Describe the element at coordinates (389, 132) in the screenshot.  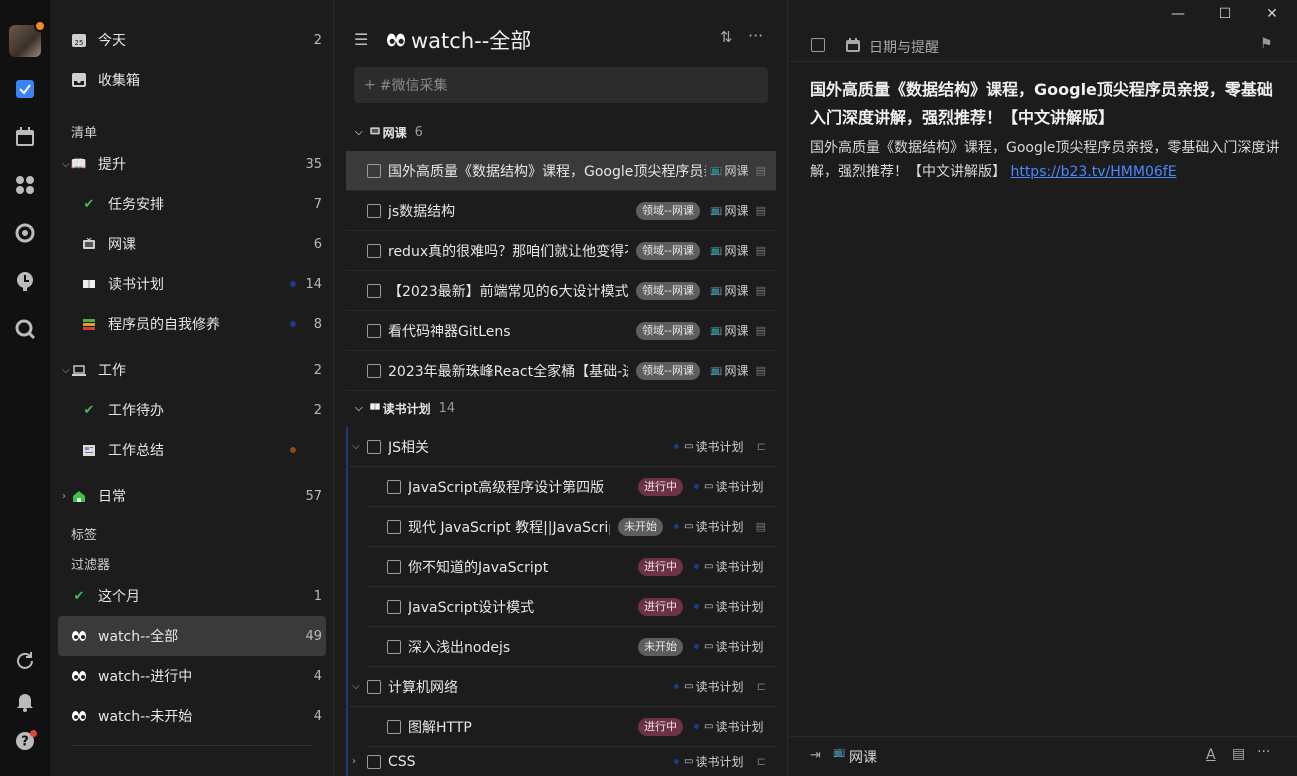
I see `group-header-online-course: ⌵ 网课 6` at that location.